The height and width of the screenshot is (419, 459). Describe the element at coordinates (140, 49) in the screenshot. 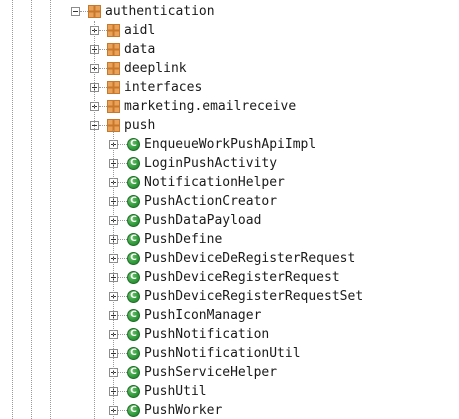

I see `package-label: data` at that location.